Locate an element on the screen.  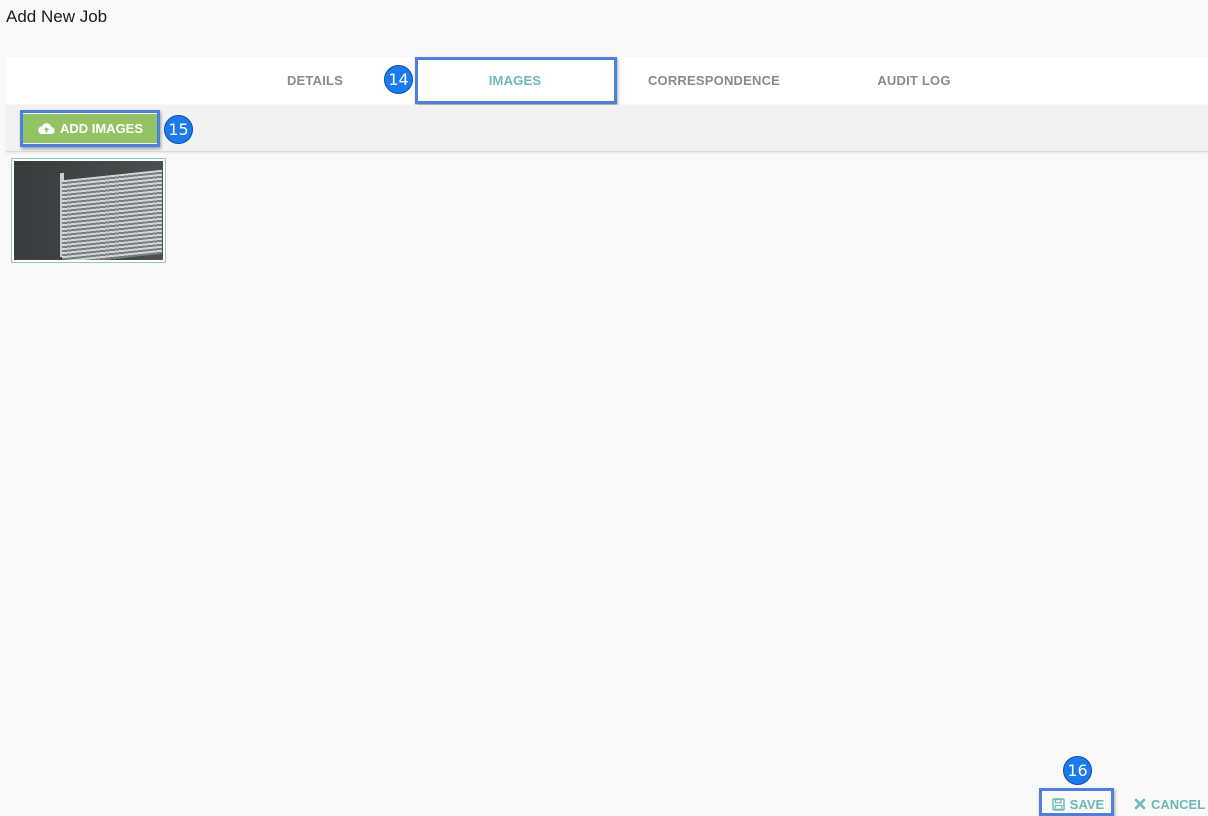
image-thumbnail is located at coordinates (88, 210).